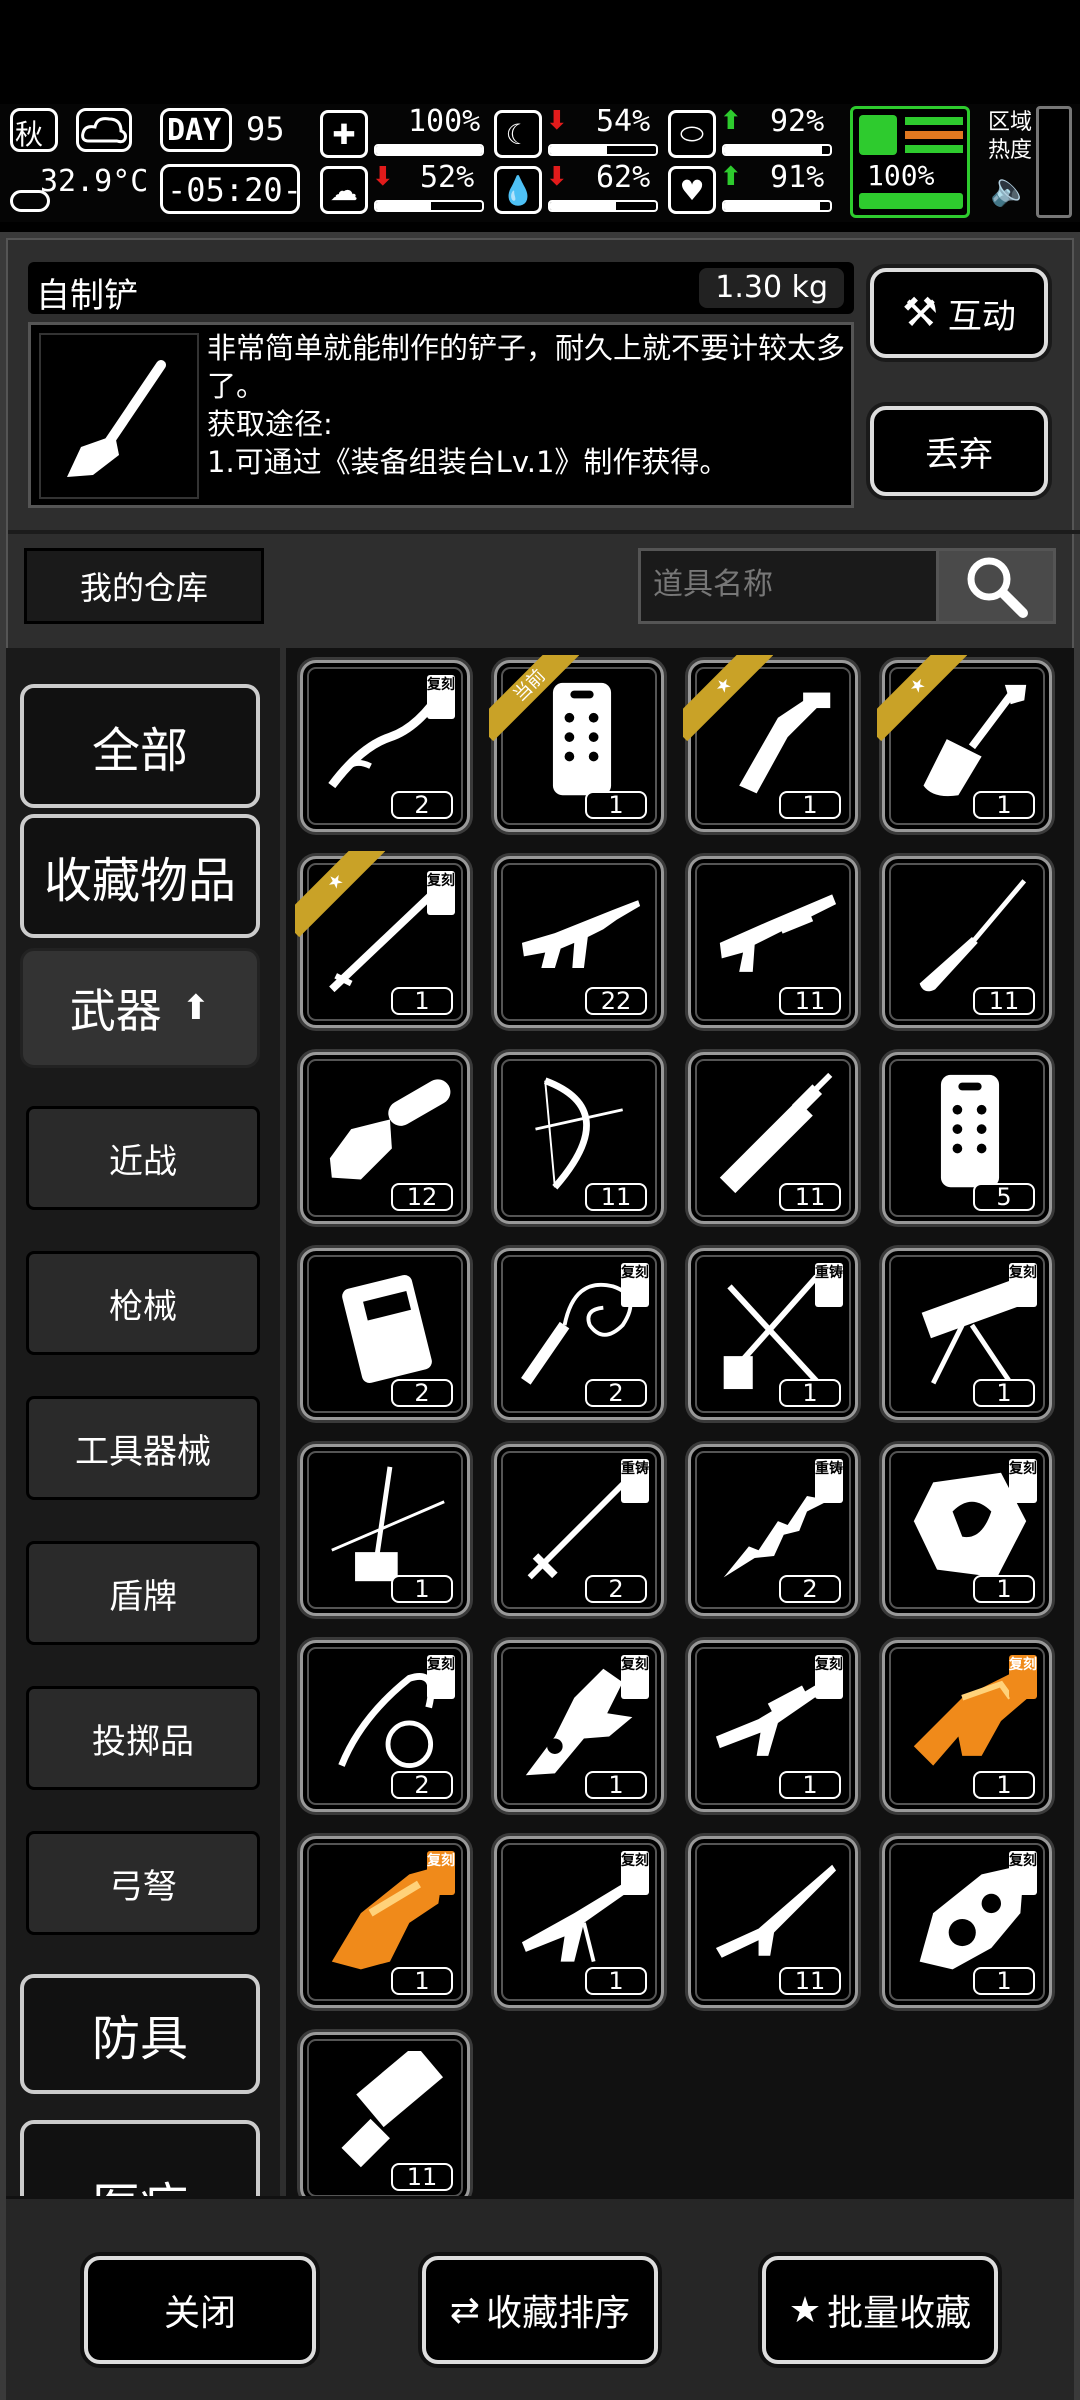  What do you see at coordinates (773, 1334) in the screenshot?
I see `inventory-slot: 重铸 1` at bounding box center [773, 1334].